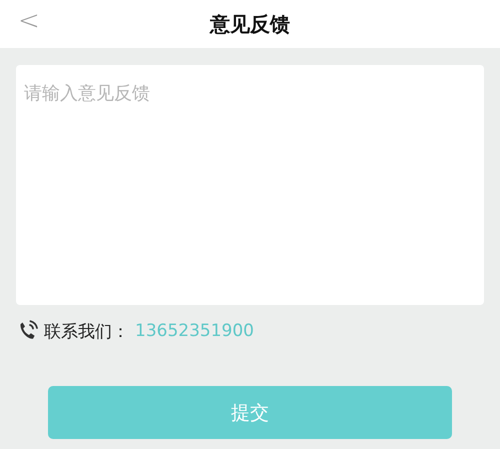 This screenshot has width=500, height=449. What do you see at coordinates (86, 331) in the screenshot?
I see `contact-label: 联系我们：` at bounding box center [86, 331].